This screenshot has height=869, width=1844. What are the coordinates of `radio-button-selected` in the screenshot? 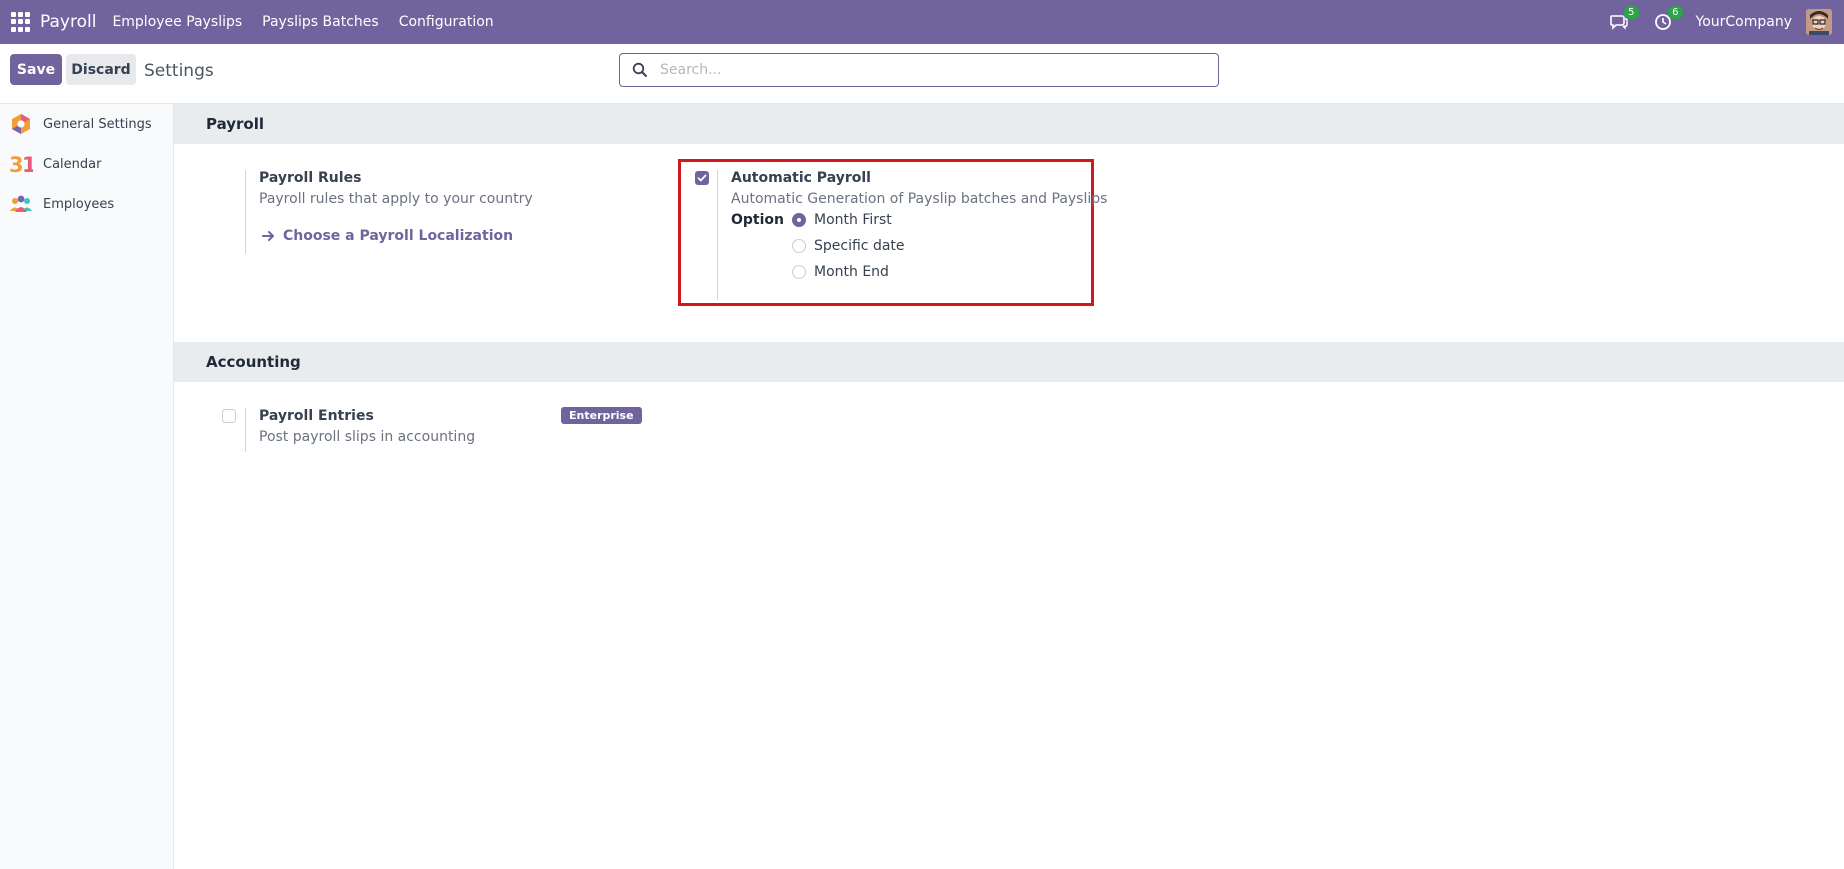 It's located at (799, 220).